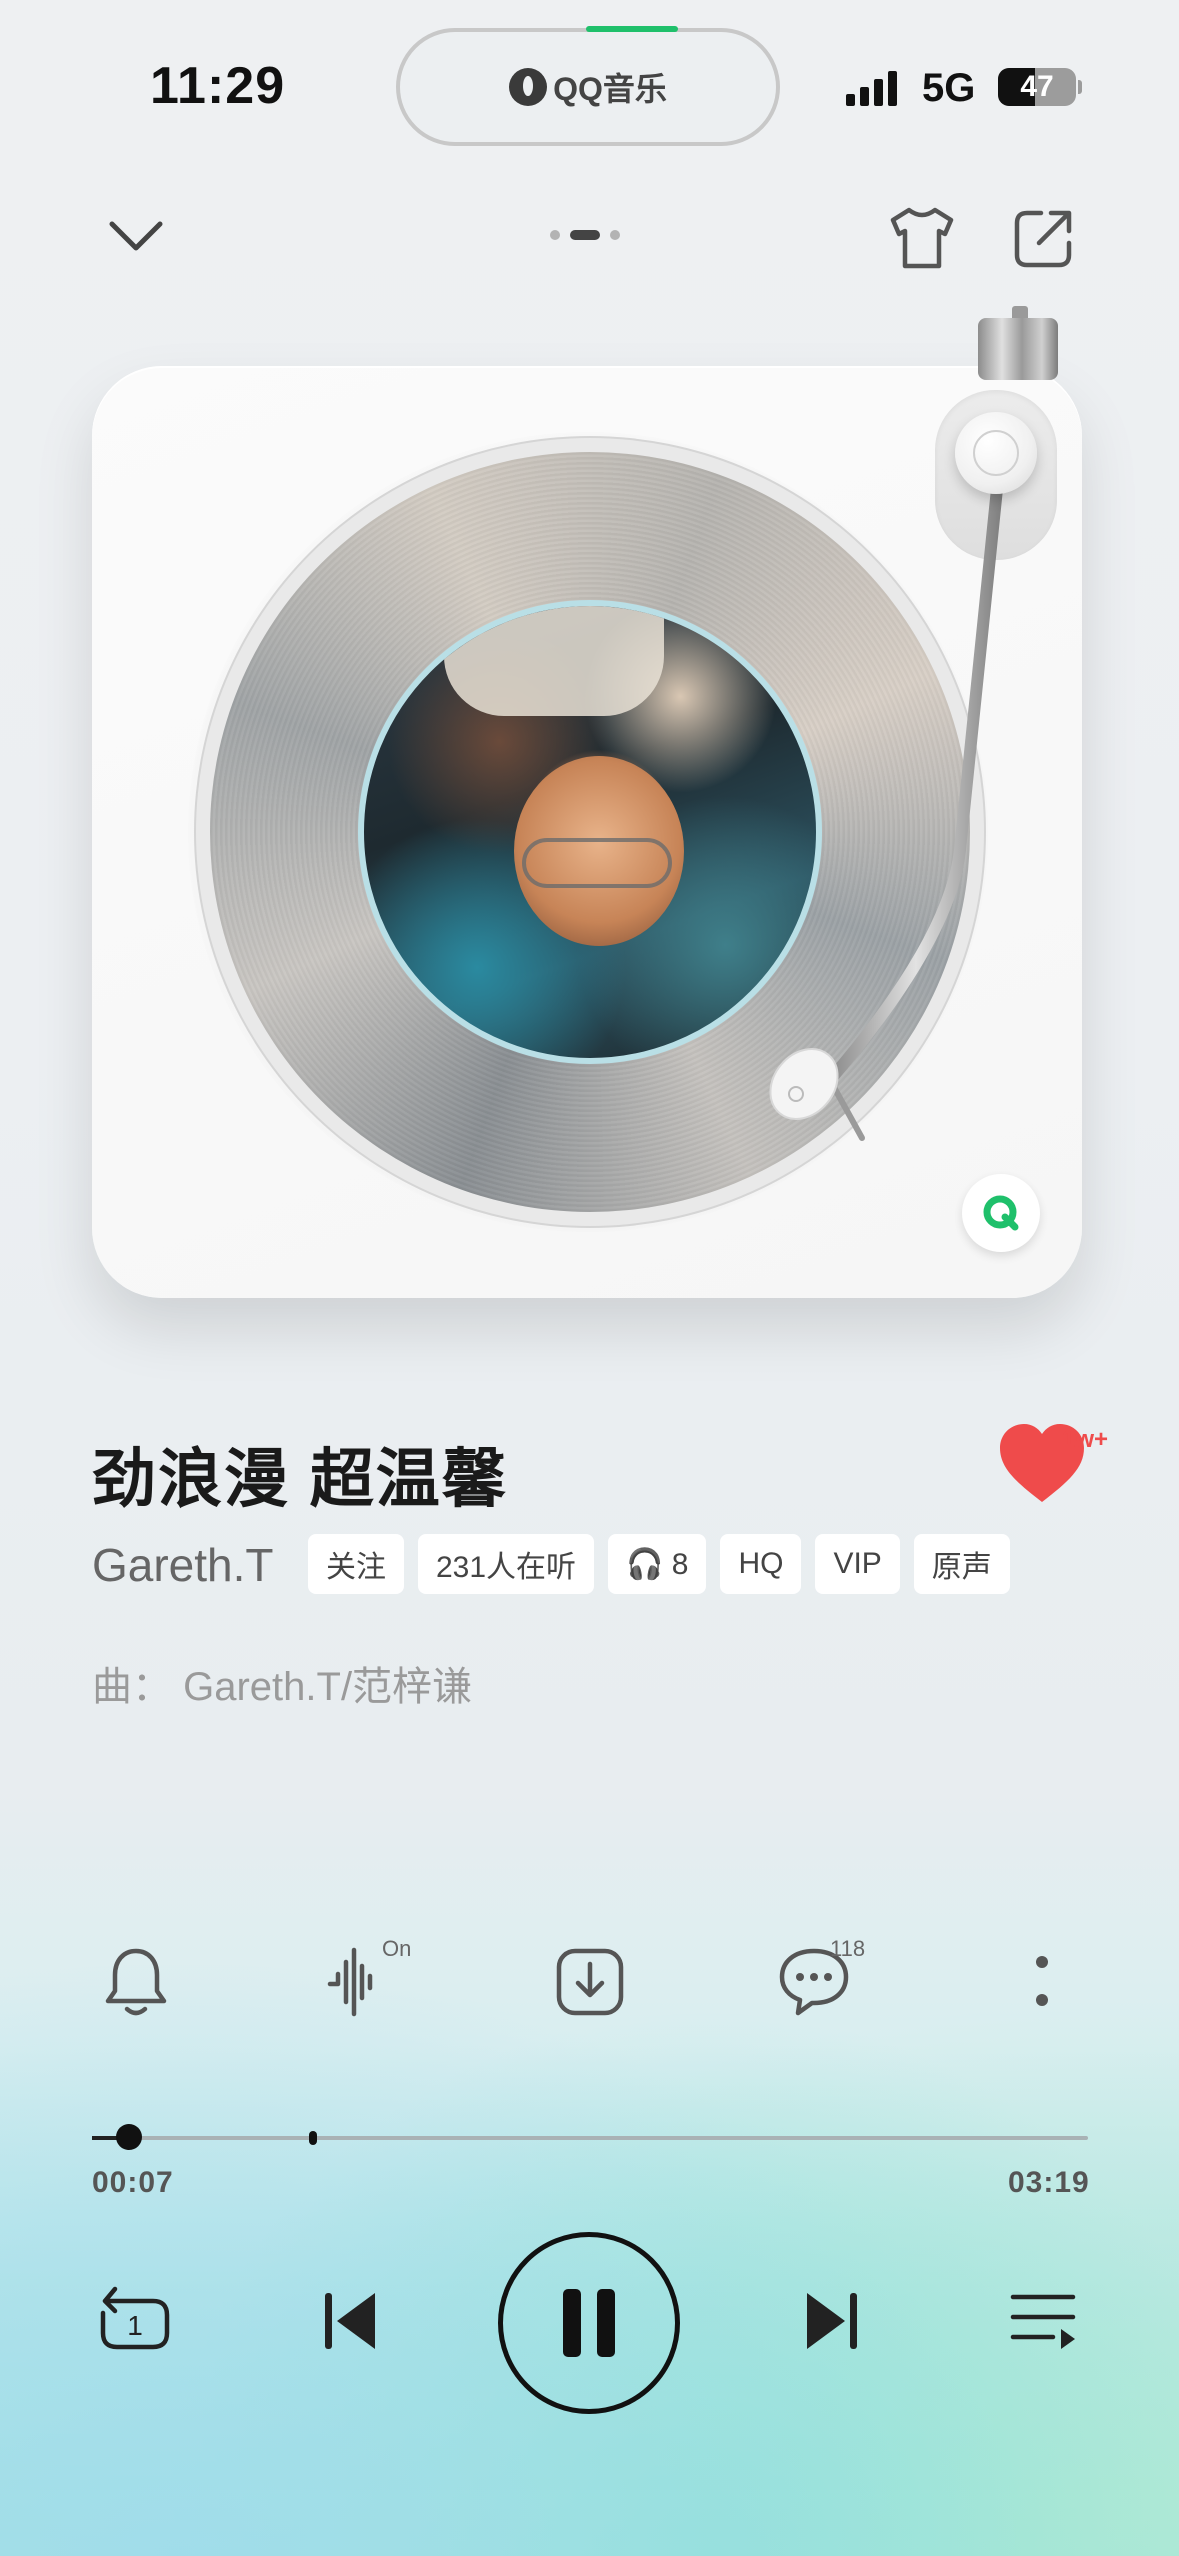 The image size is (1179, 2556). What do you see at coordinates (133, 2182) in the screenshot?
I see `current-time: 00:07` at bounding box center [133, 2182].